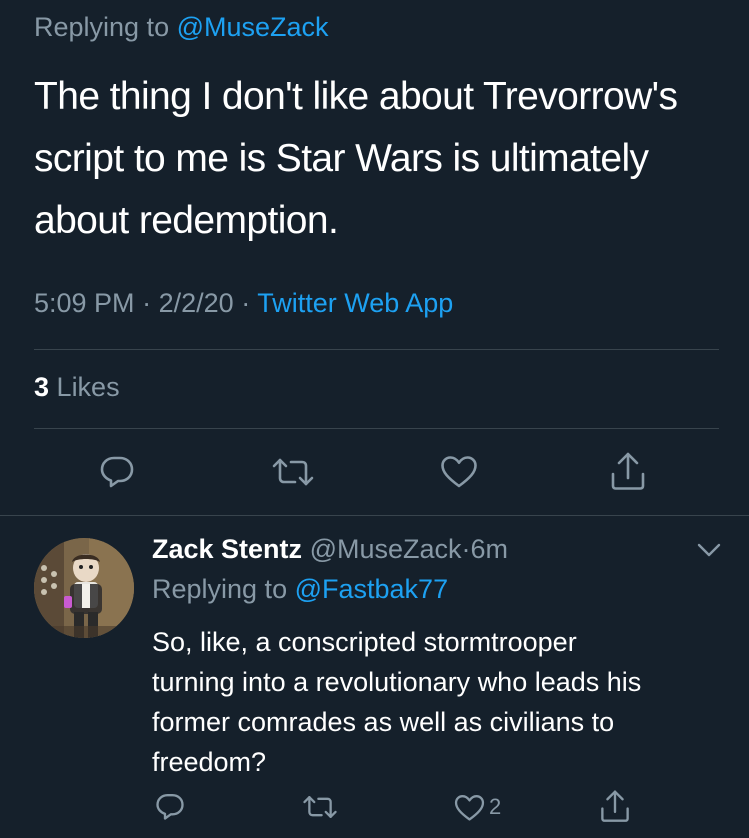 The height and width of the screenshot is (838, 749). What do you see at coordinates (495, 806) in the screenshot?
I see `like-count: 2` at bounding box center [495, 806].